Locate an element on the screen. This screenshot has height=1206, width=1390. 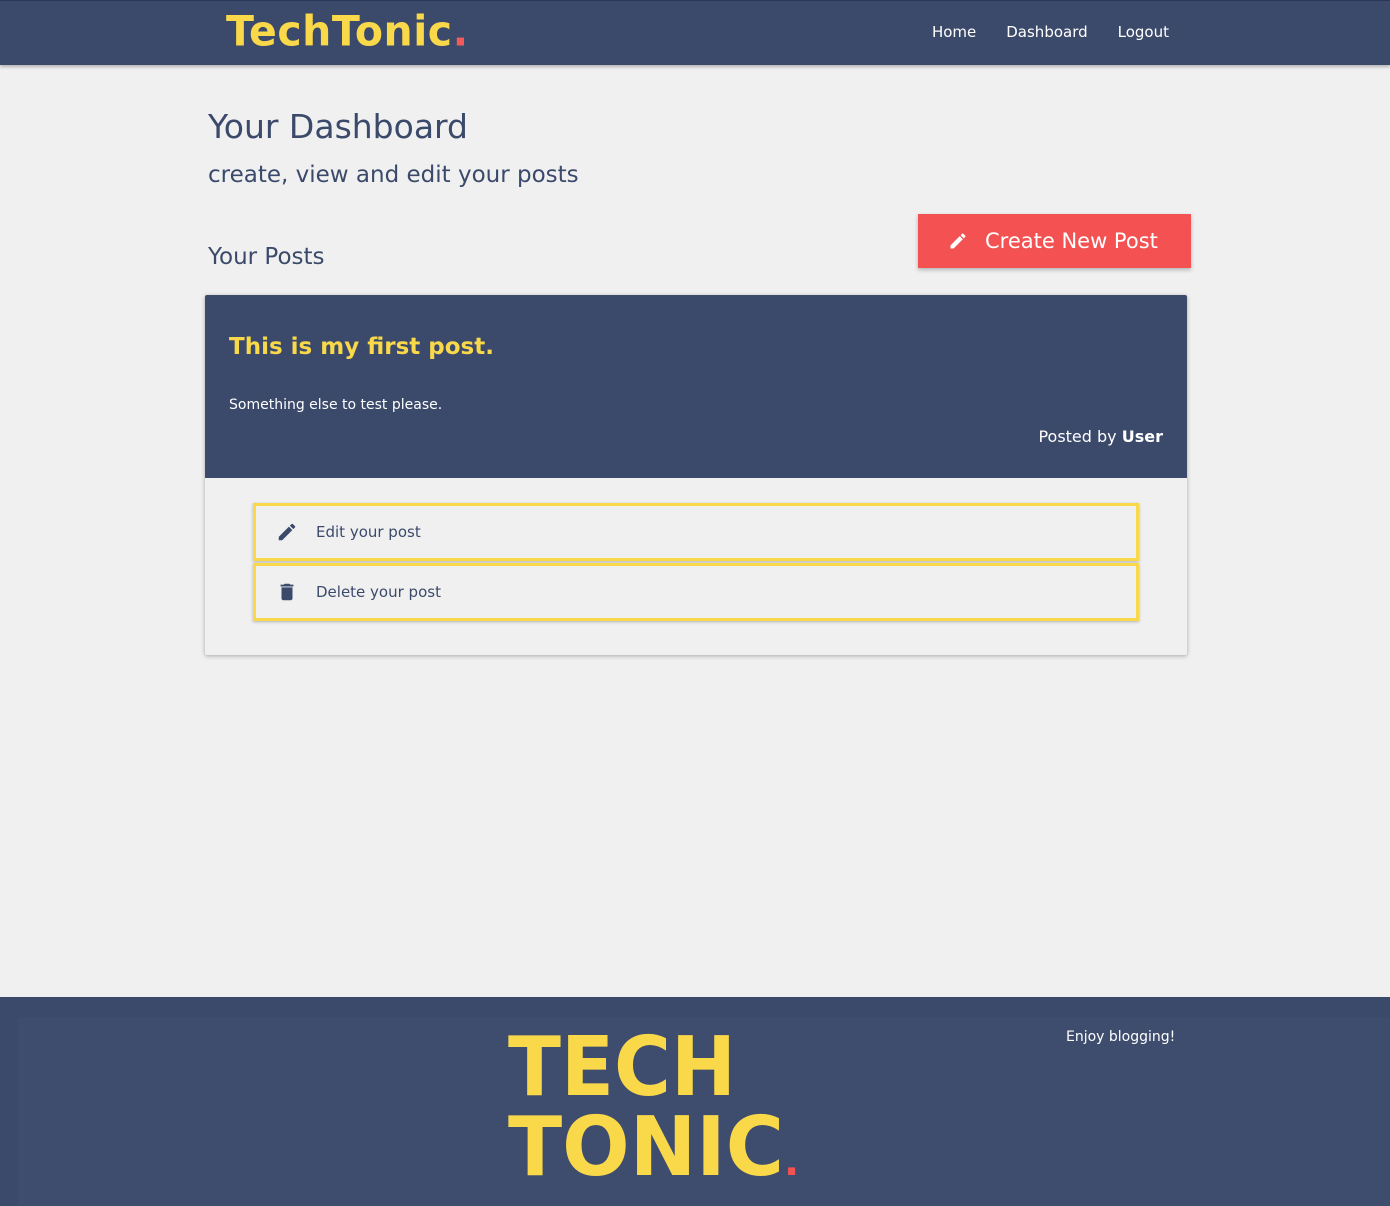
posted-by-prefix: Posted by is located at coordinates (1080, 436).